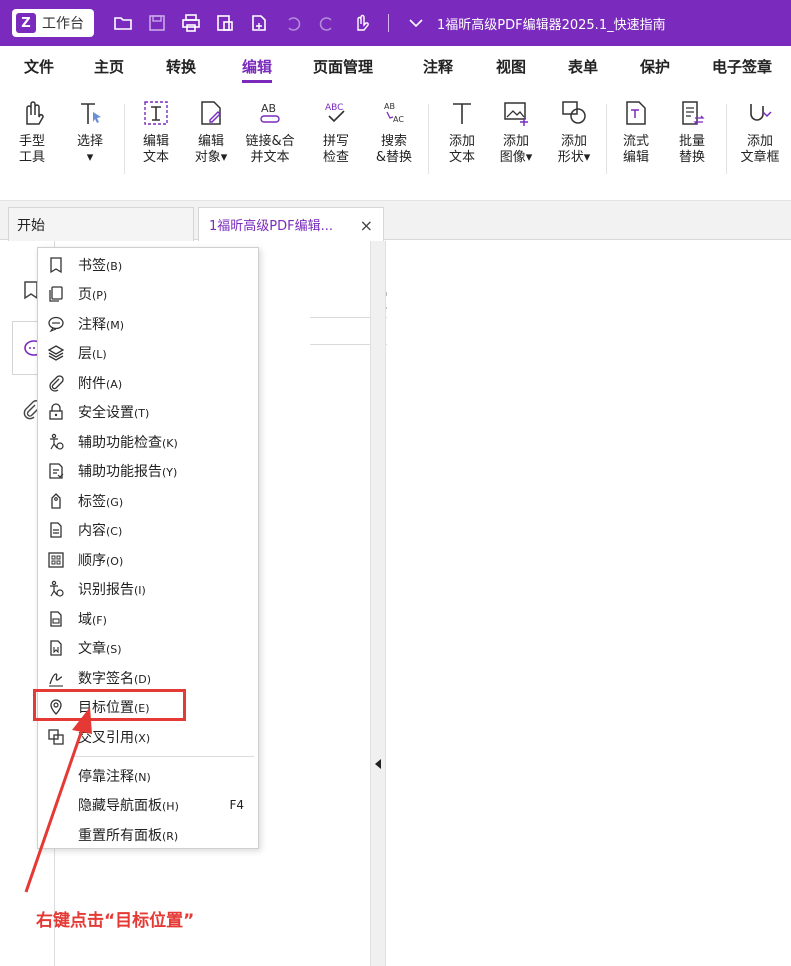 This screenshot has width=791, height=966. Describe the element at coordinates (90, 132) in the screenshot. I see `select-button: 选择 ▾` at that location.